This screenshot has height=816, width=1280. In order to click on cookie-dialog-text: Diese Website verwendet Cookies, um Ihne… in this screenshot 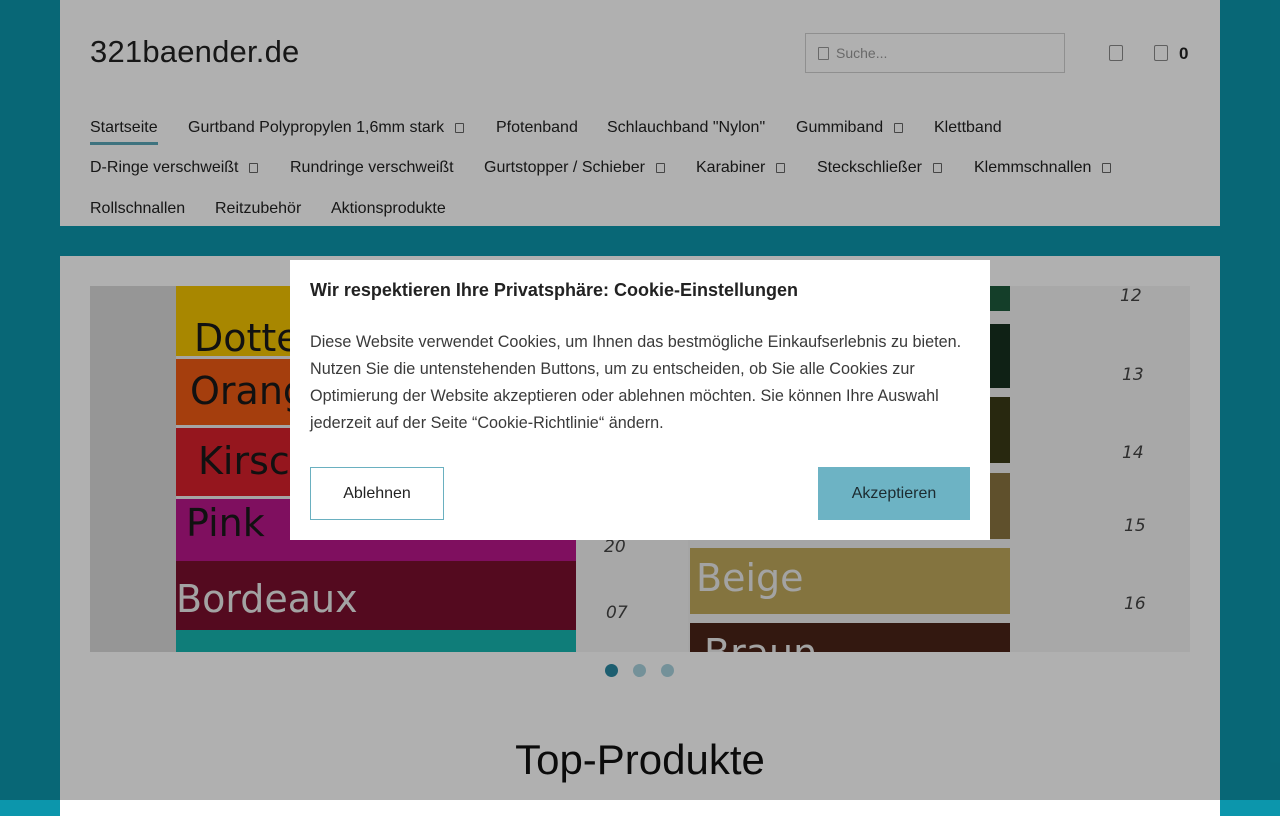, I will do `click(636, 382)`.